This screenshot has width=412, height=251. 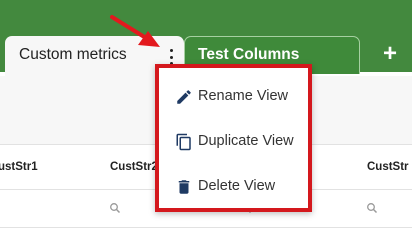 I want to click on trash-icon, so click(x=184, y=187).